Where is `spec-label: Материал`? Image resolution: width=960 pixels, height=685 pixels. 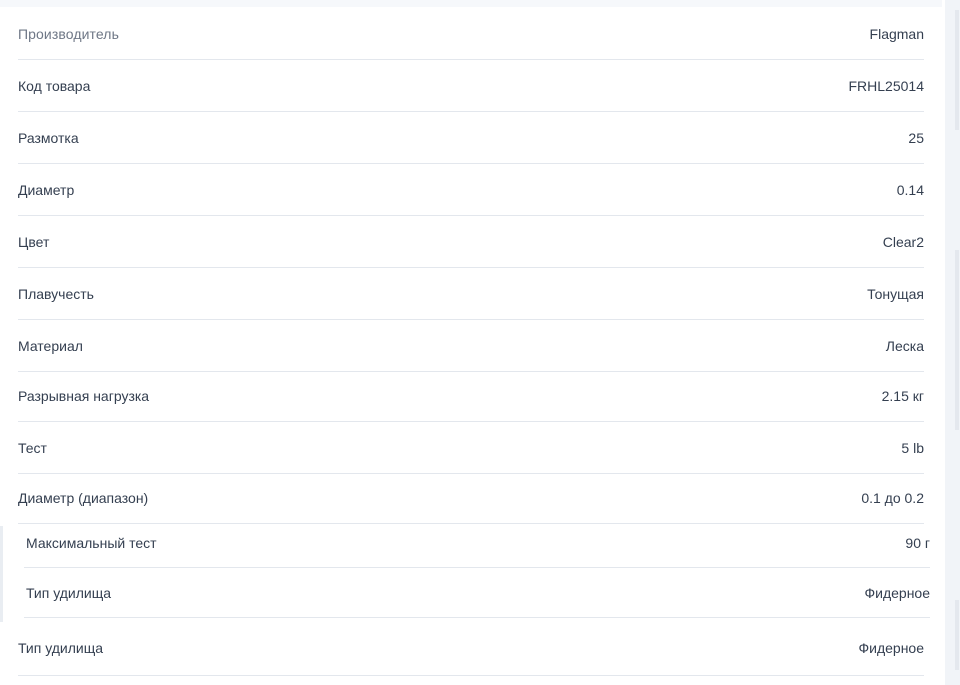 spec-label: Материал is located at coordinates (50, 345).